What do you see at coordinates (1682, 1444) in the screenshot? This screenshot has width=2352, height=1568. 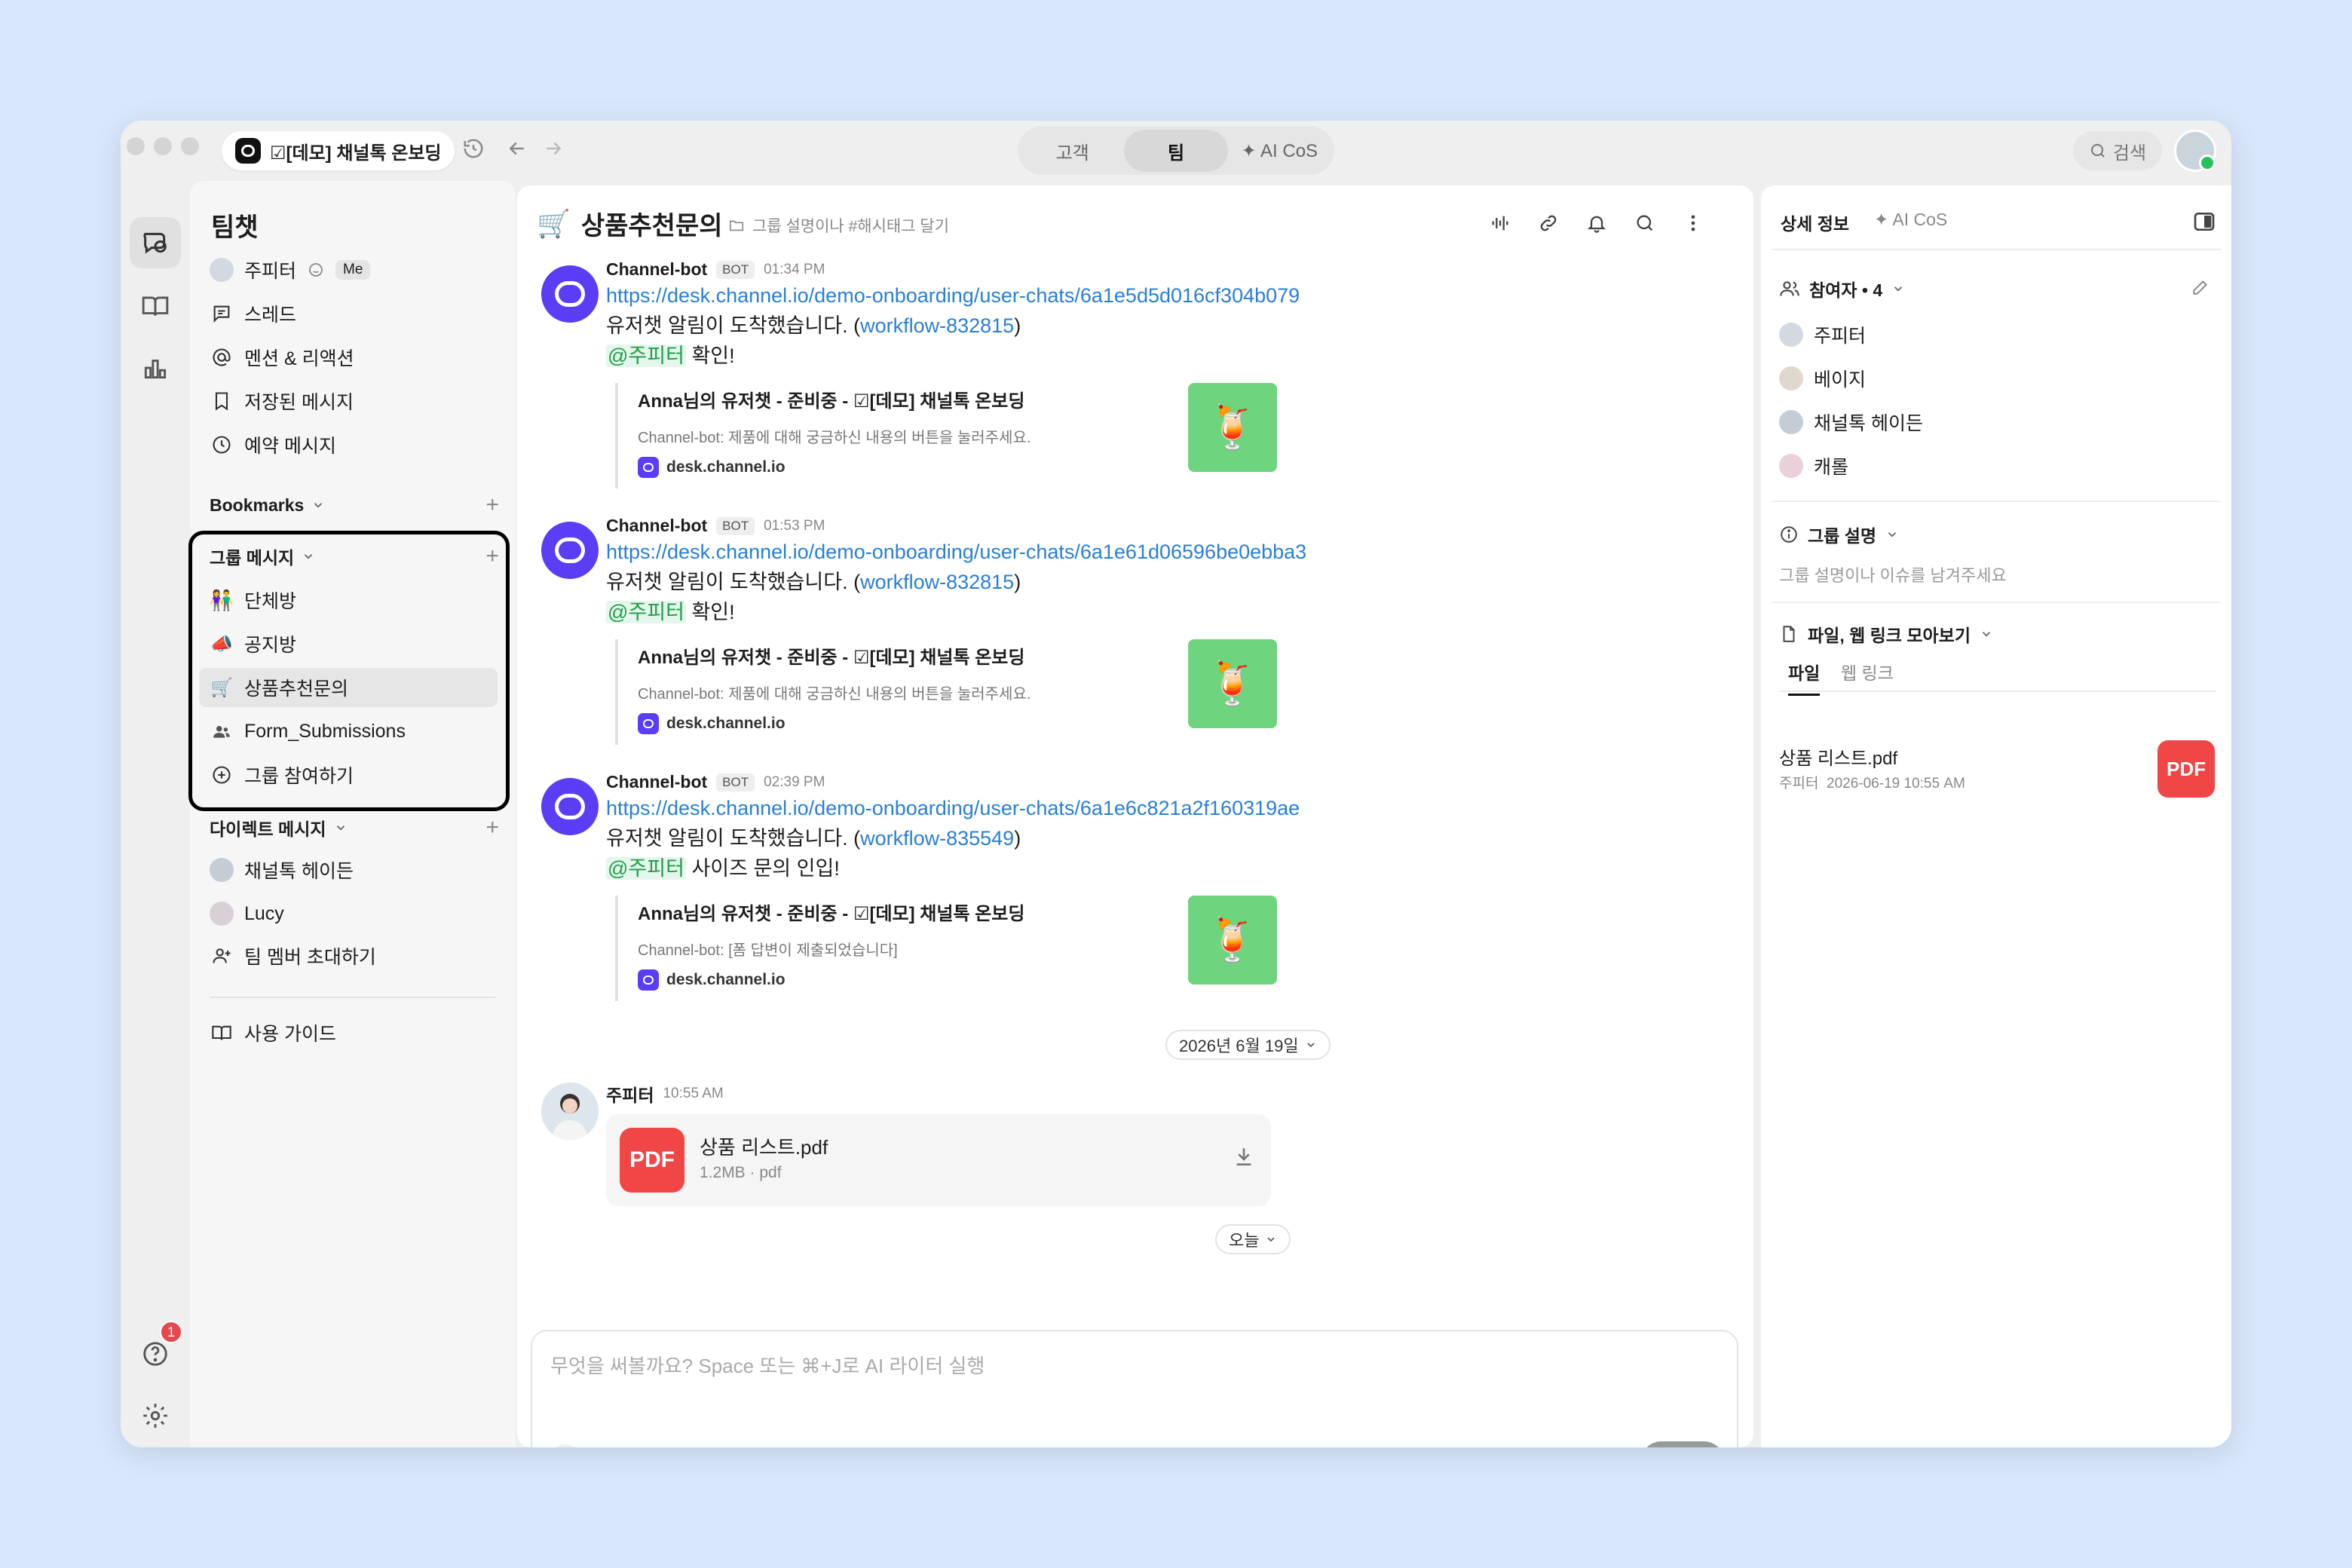 I see `send-button` at bounding box center [1682, 1444].